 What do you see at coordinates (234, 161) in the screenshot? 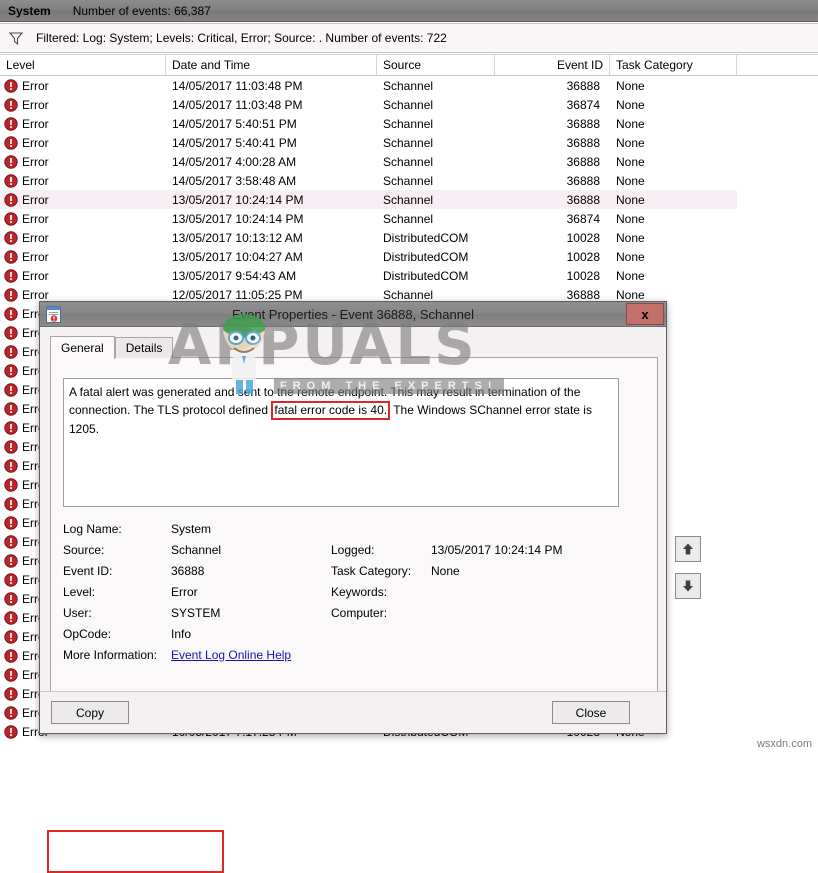
I see `cell-date: 14/05/2017 4:00:28 AM` at bounding box center [234, 161].